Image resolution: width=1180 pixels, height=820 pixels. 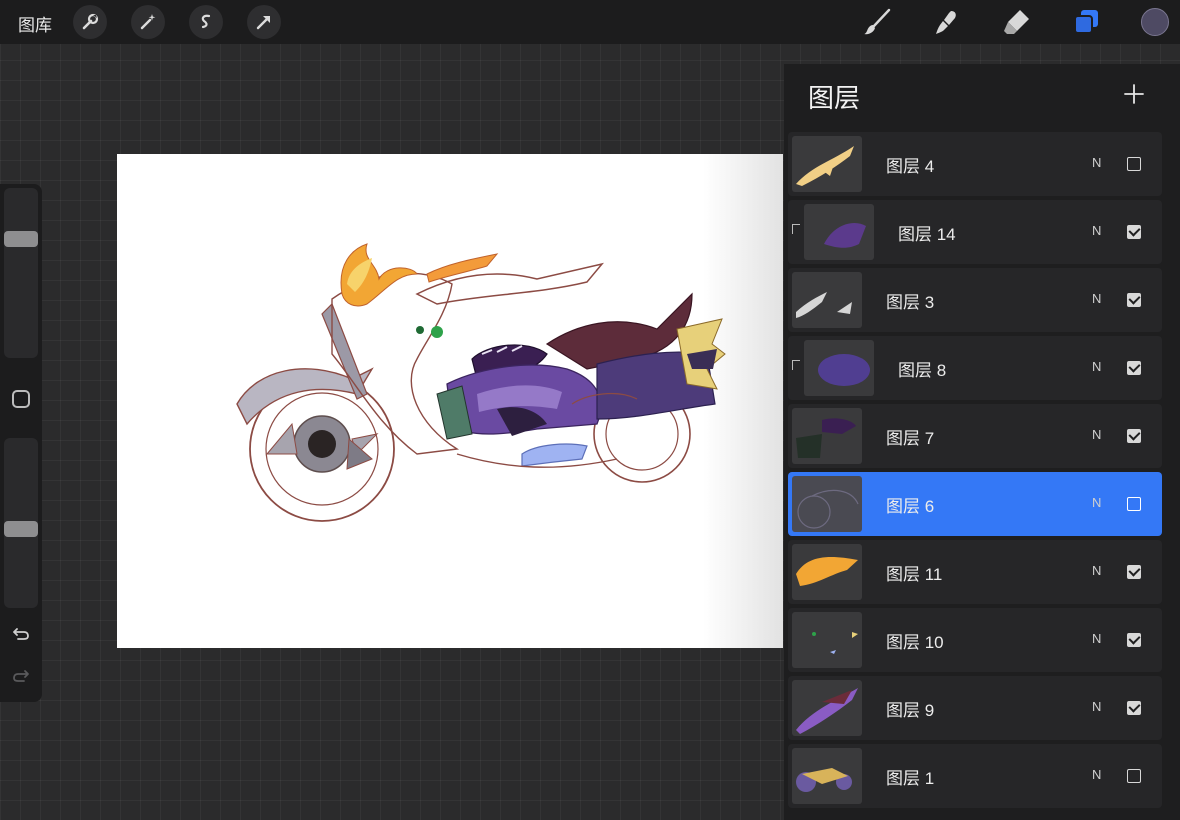 I want to click on move-arrow-icon, so click(x=264, y=22).